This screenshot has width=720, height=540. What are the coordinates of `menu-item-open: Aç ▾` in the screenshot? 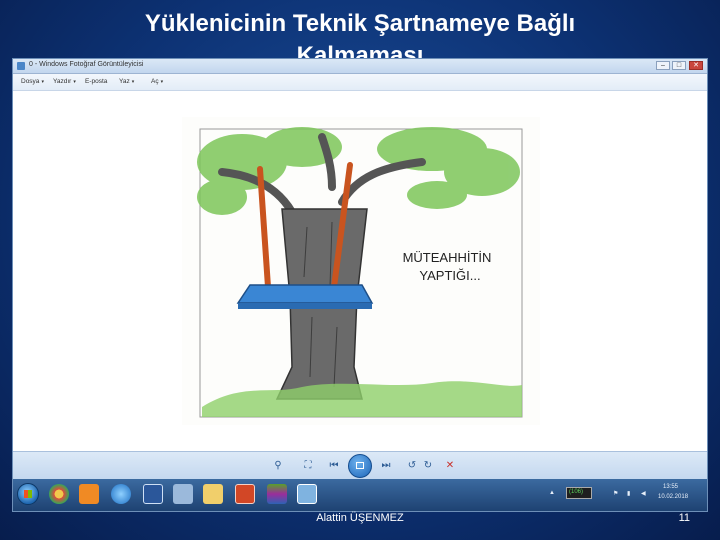 It's located at (157, 81).